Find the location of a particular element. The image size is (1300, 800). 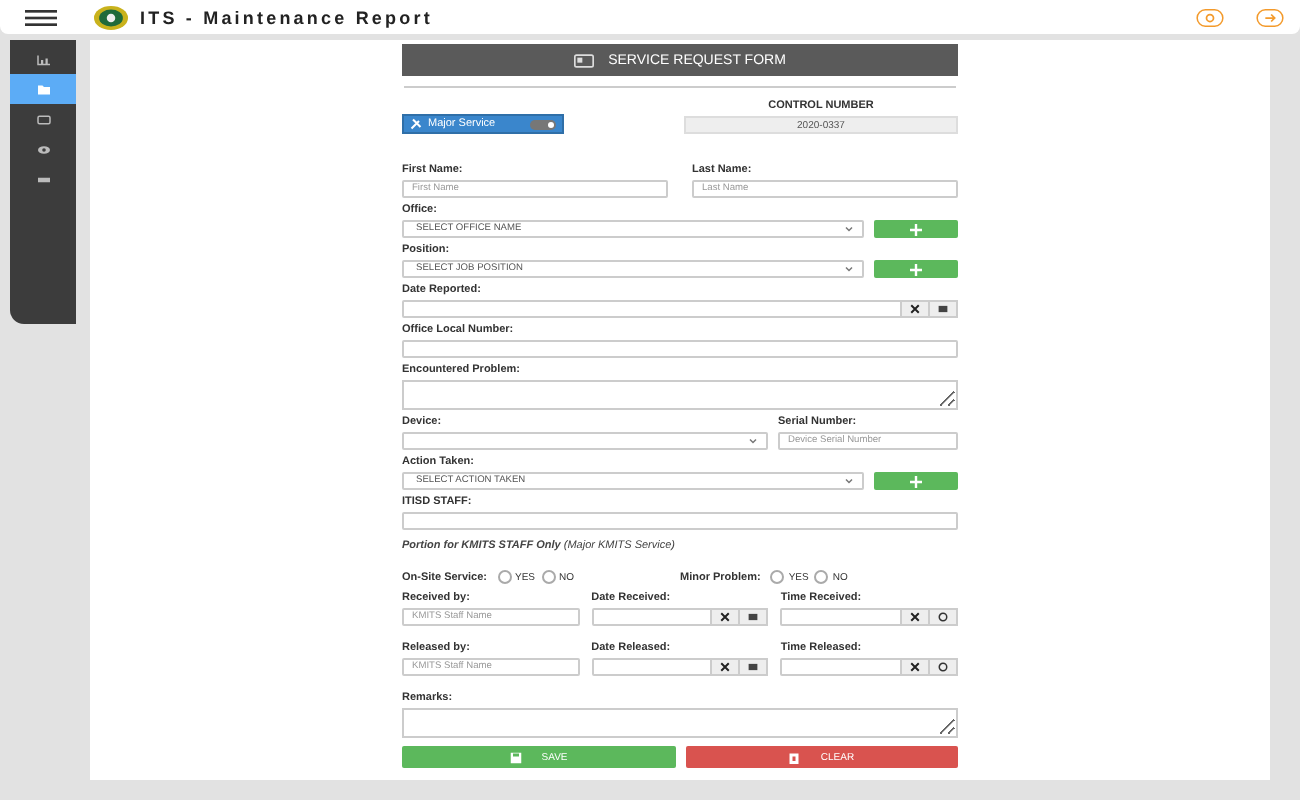

seal-icon is located at coordinates (111, 17).